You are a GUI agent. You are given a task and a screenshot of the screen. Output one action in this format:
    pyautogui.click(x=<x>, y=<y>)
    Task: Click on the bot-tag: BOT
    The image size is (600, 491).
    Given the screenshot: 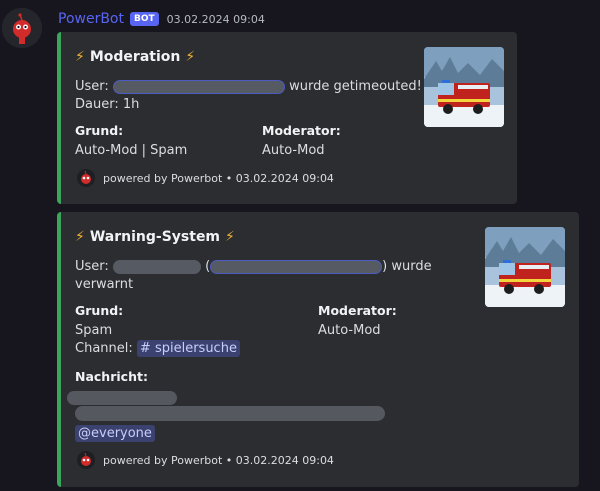 What is the action you would take?
    pyautogui.click(x=144, y=19)
    